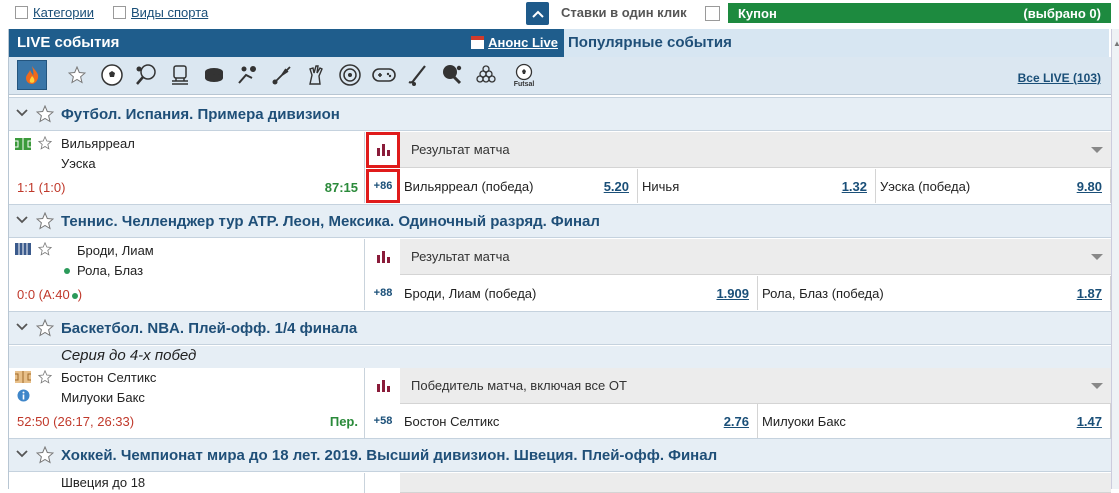 The width and height of the screenshot is (1119, 493). I want to click on scrollbar: ▲, so click(1115, 259).